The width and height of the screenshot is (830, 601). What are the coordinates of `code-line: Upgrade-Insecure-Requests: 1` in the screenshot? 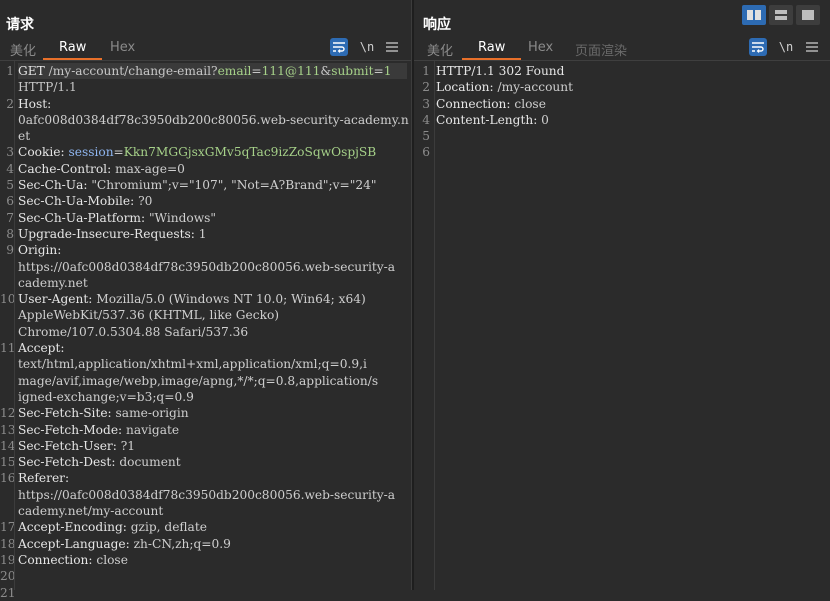 It's located at (212, 234).